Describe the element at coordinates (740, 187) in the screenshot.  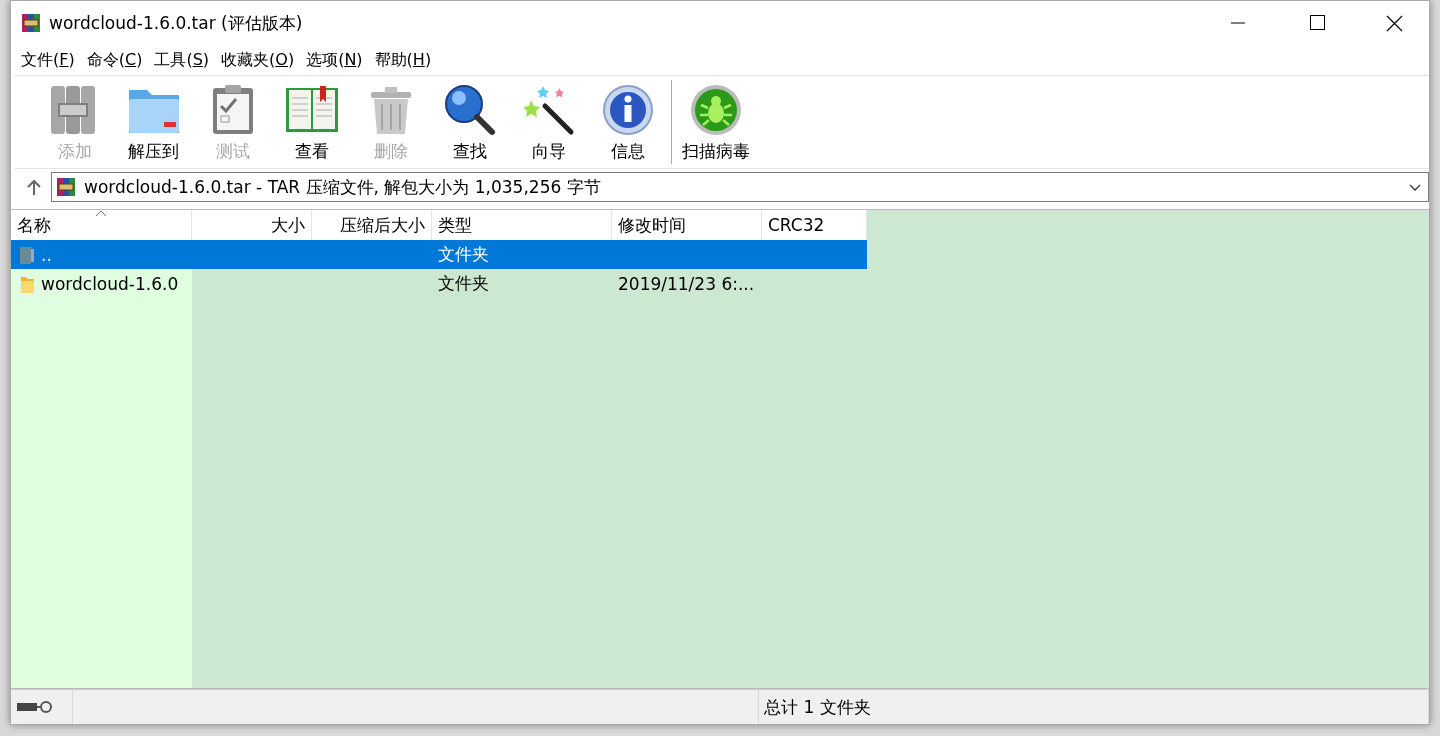
I see `path-field: wordcloud-1.6.0.tar - TAR 压缩文件, 解包大小为 1,035,256 字节` at that location.